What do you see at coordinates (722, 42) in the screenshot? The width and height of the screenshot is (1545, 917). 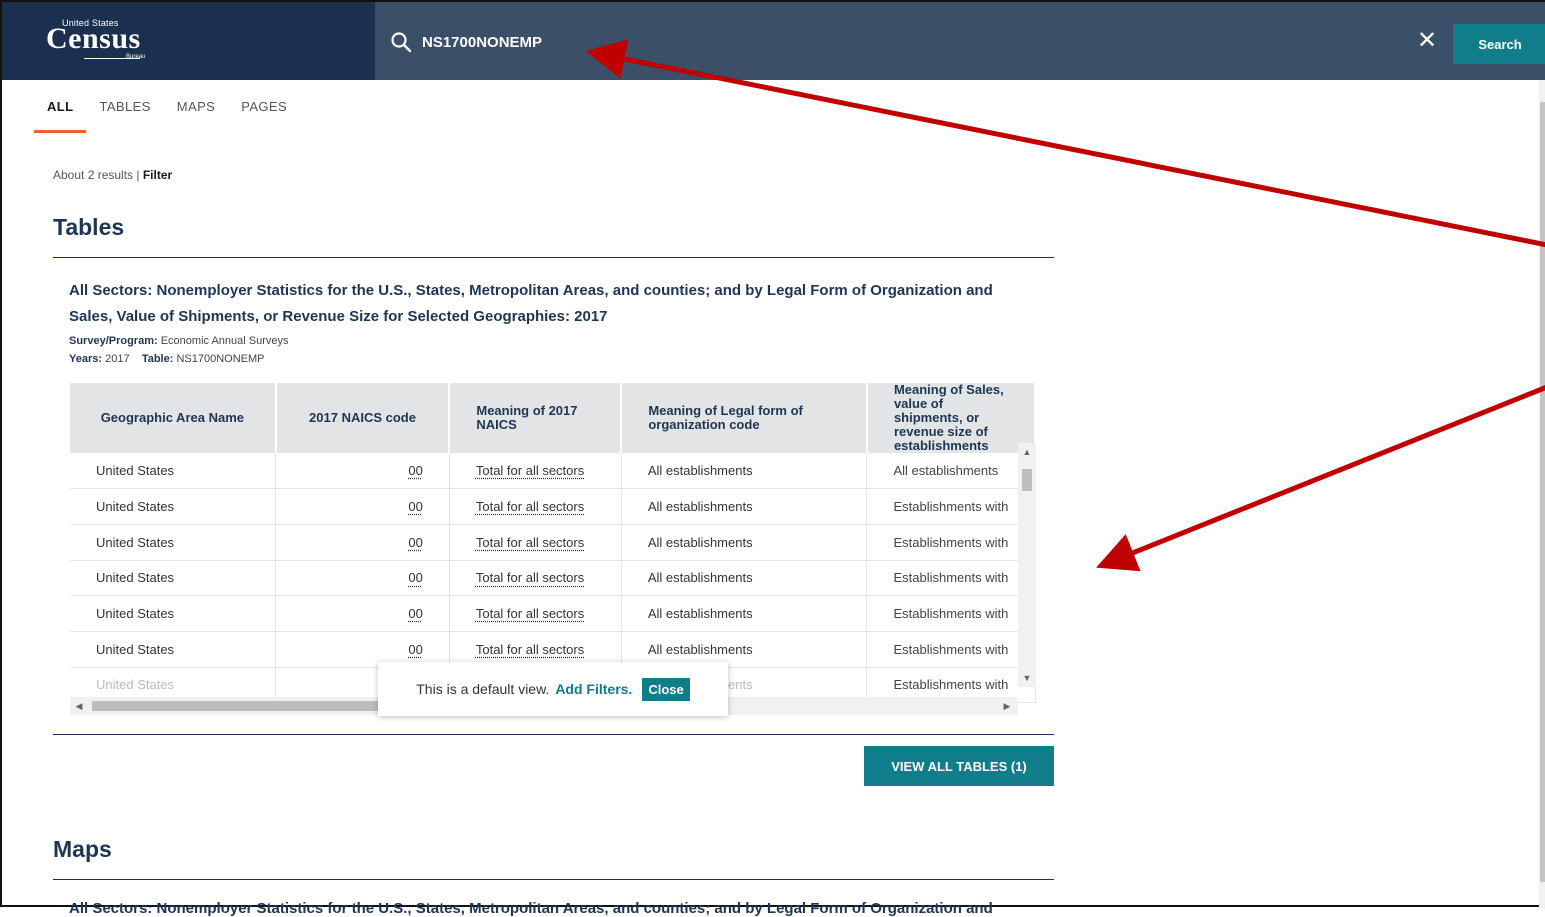 I see `search-input` at bounding box center [722, 42].